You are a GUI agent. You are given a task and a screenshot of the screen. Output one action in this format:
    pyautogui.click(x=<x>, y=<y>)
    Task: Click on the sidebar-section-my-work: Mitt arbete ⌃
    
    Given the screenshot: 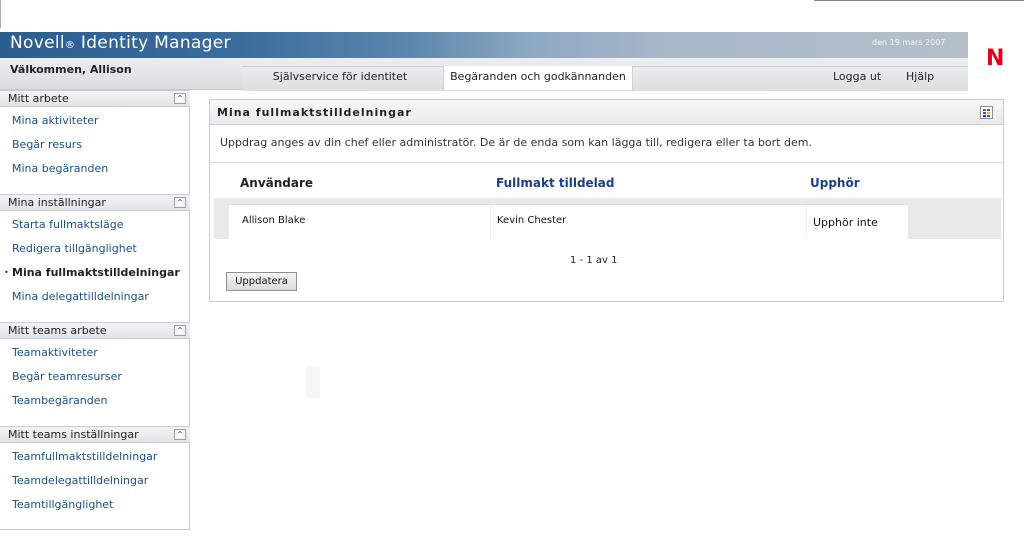 What is the action you would take?
    pyautogui.click(x=95, y=98)
    